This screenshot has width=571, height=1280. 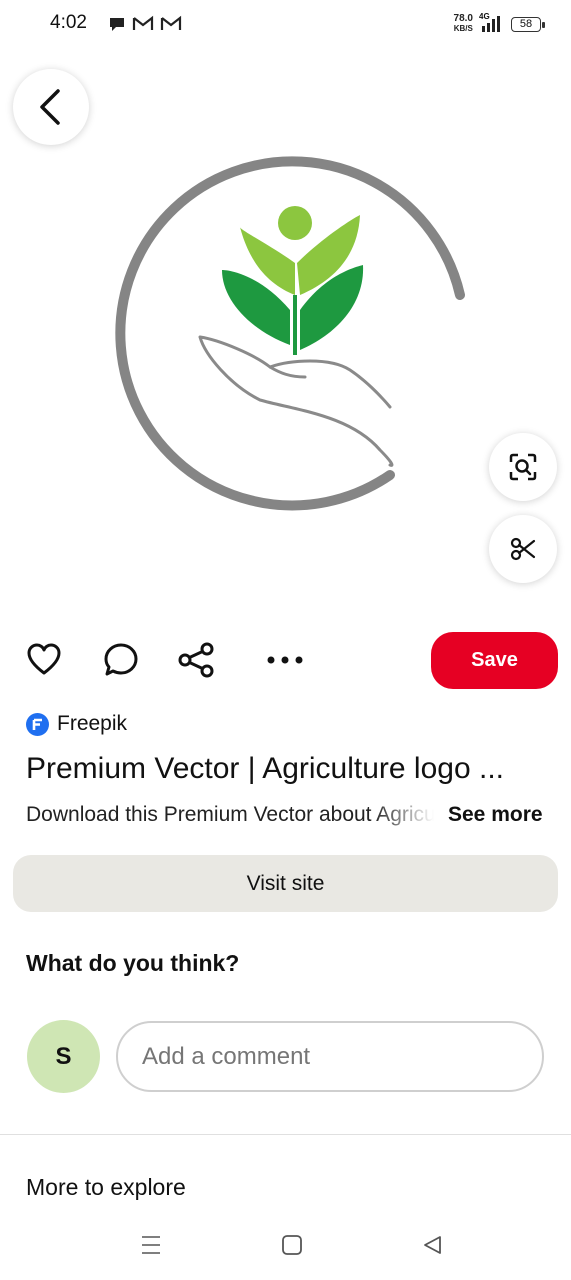 I want to click on battery-icon: 58, so click(x=528, y=24).